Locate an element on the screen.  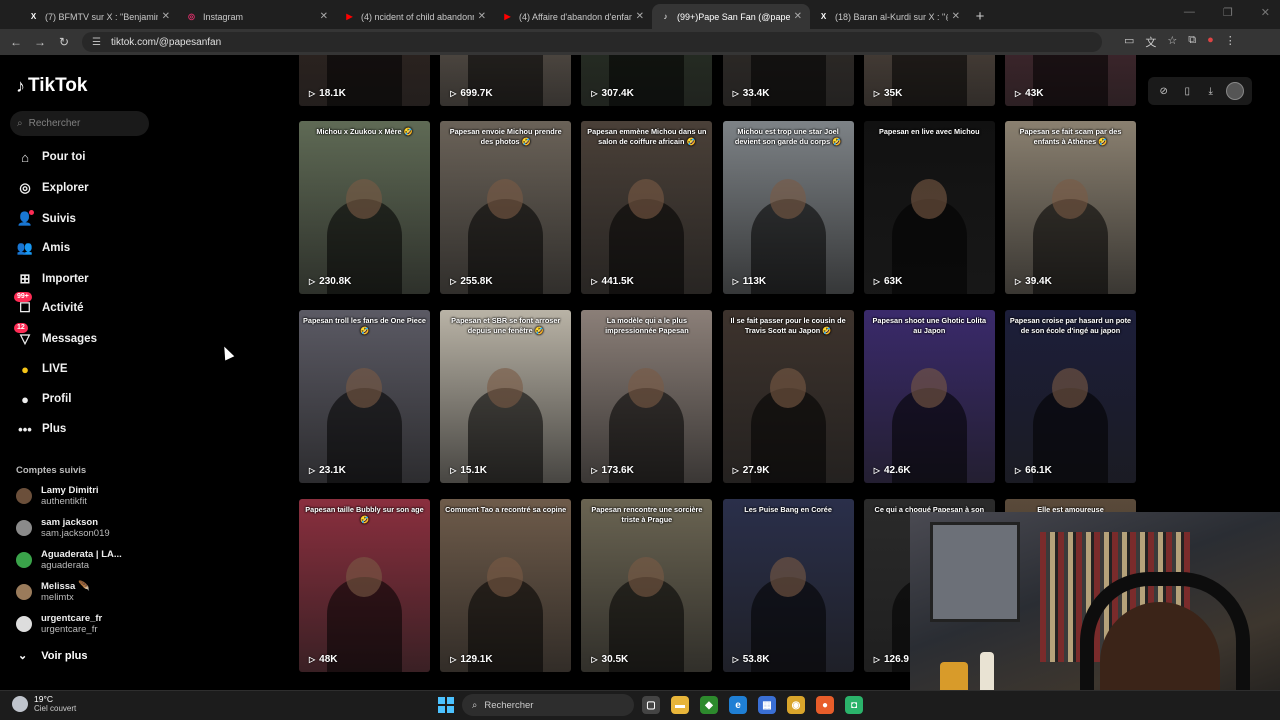
tiktok-note-icon: ♪ is located at coordinates (20, 85).